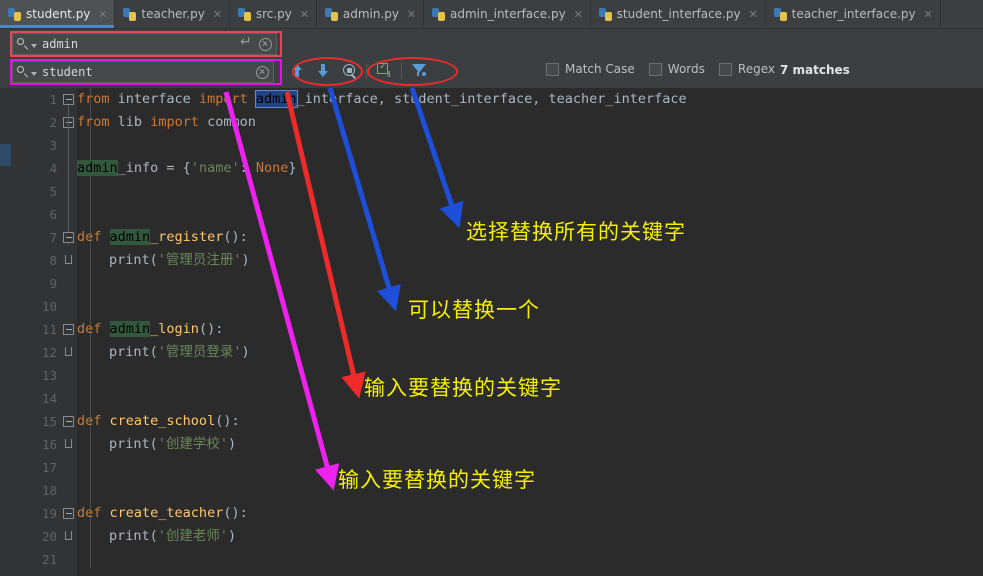 This screenshot has width=983, height=576. What do you see at coordinates (49, 306) in the screenshot?
I see `line-number: 10` at bounding box center [49, 306].